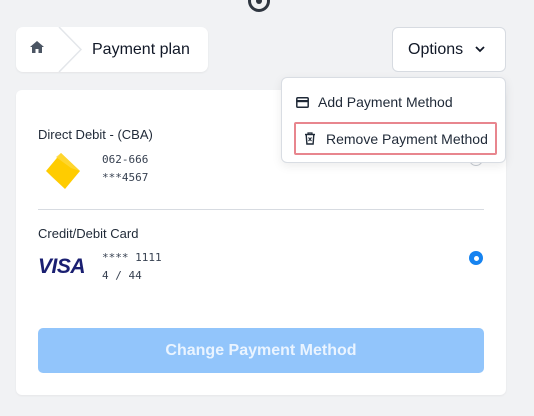 This screenshot has height=416, width=534. I want to click on direct-debit-account: ***4567, so click(125, 177).